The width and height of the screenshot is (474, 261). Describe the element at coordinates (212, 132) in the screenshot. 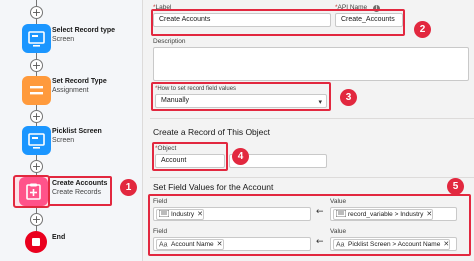

I see `create-record-section-title: Create a Record of This Object` at that location.